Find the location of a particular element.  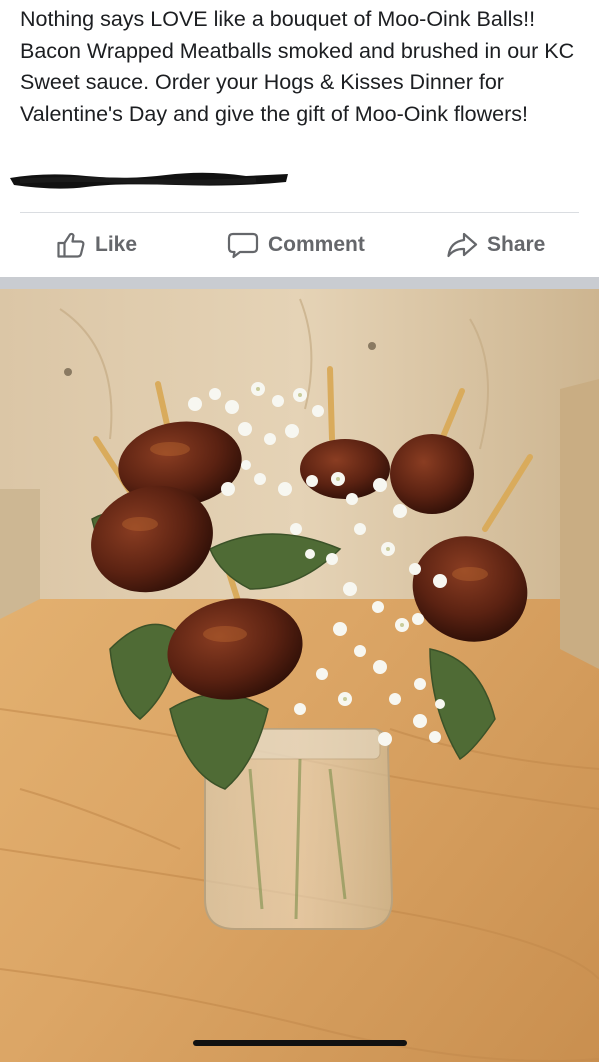

share-label: Share is located at coordinates (516, 244).